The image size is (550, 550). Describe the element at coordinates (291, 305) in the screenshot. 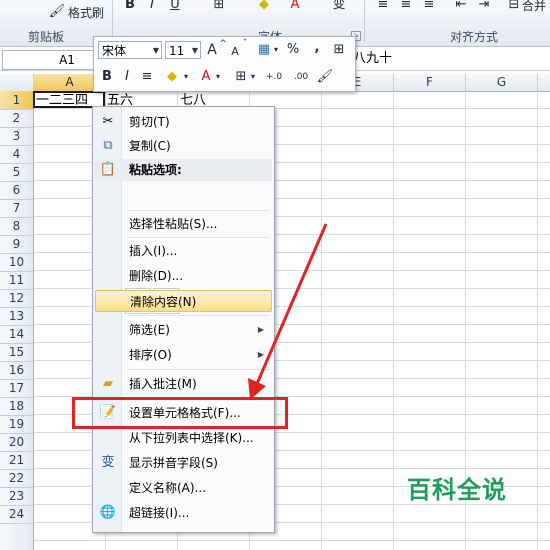

I see `arrow-shaft` at that location.